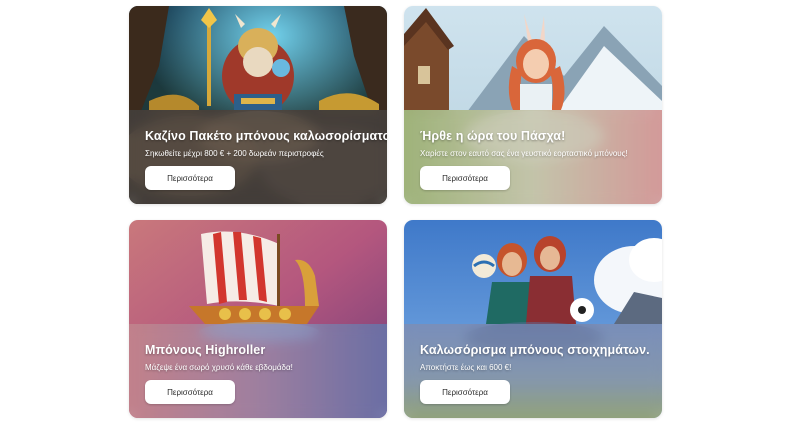 Image resolution: width=792 pixels, height=425 pixels. Describe the element at coordinates (266, 136) in the screenshot. I see `promo-title: Καζίνο Πακέτο μπόνους καλωσορίσματος` at that location.